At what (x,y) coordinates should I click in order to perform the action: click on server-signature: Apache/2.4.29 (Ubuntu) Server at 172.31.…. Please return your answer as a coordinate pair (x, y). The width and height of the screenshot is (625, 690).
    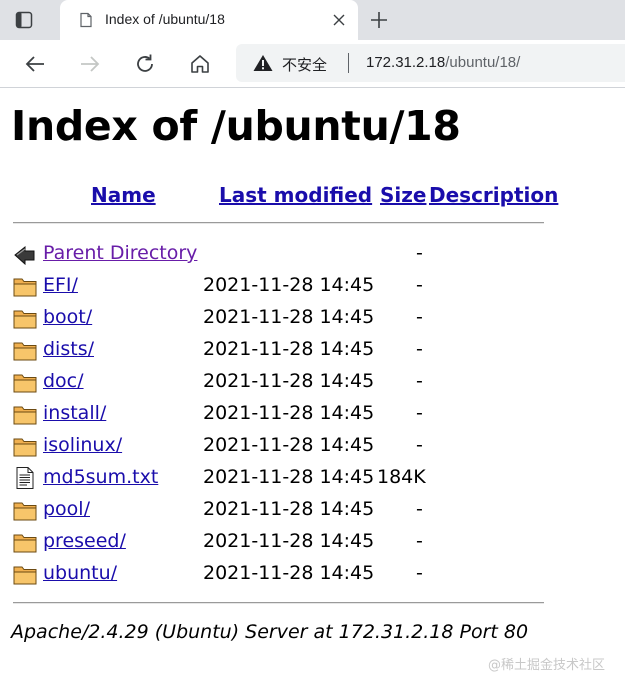
    Looking at the image, I should click on (270, 632).